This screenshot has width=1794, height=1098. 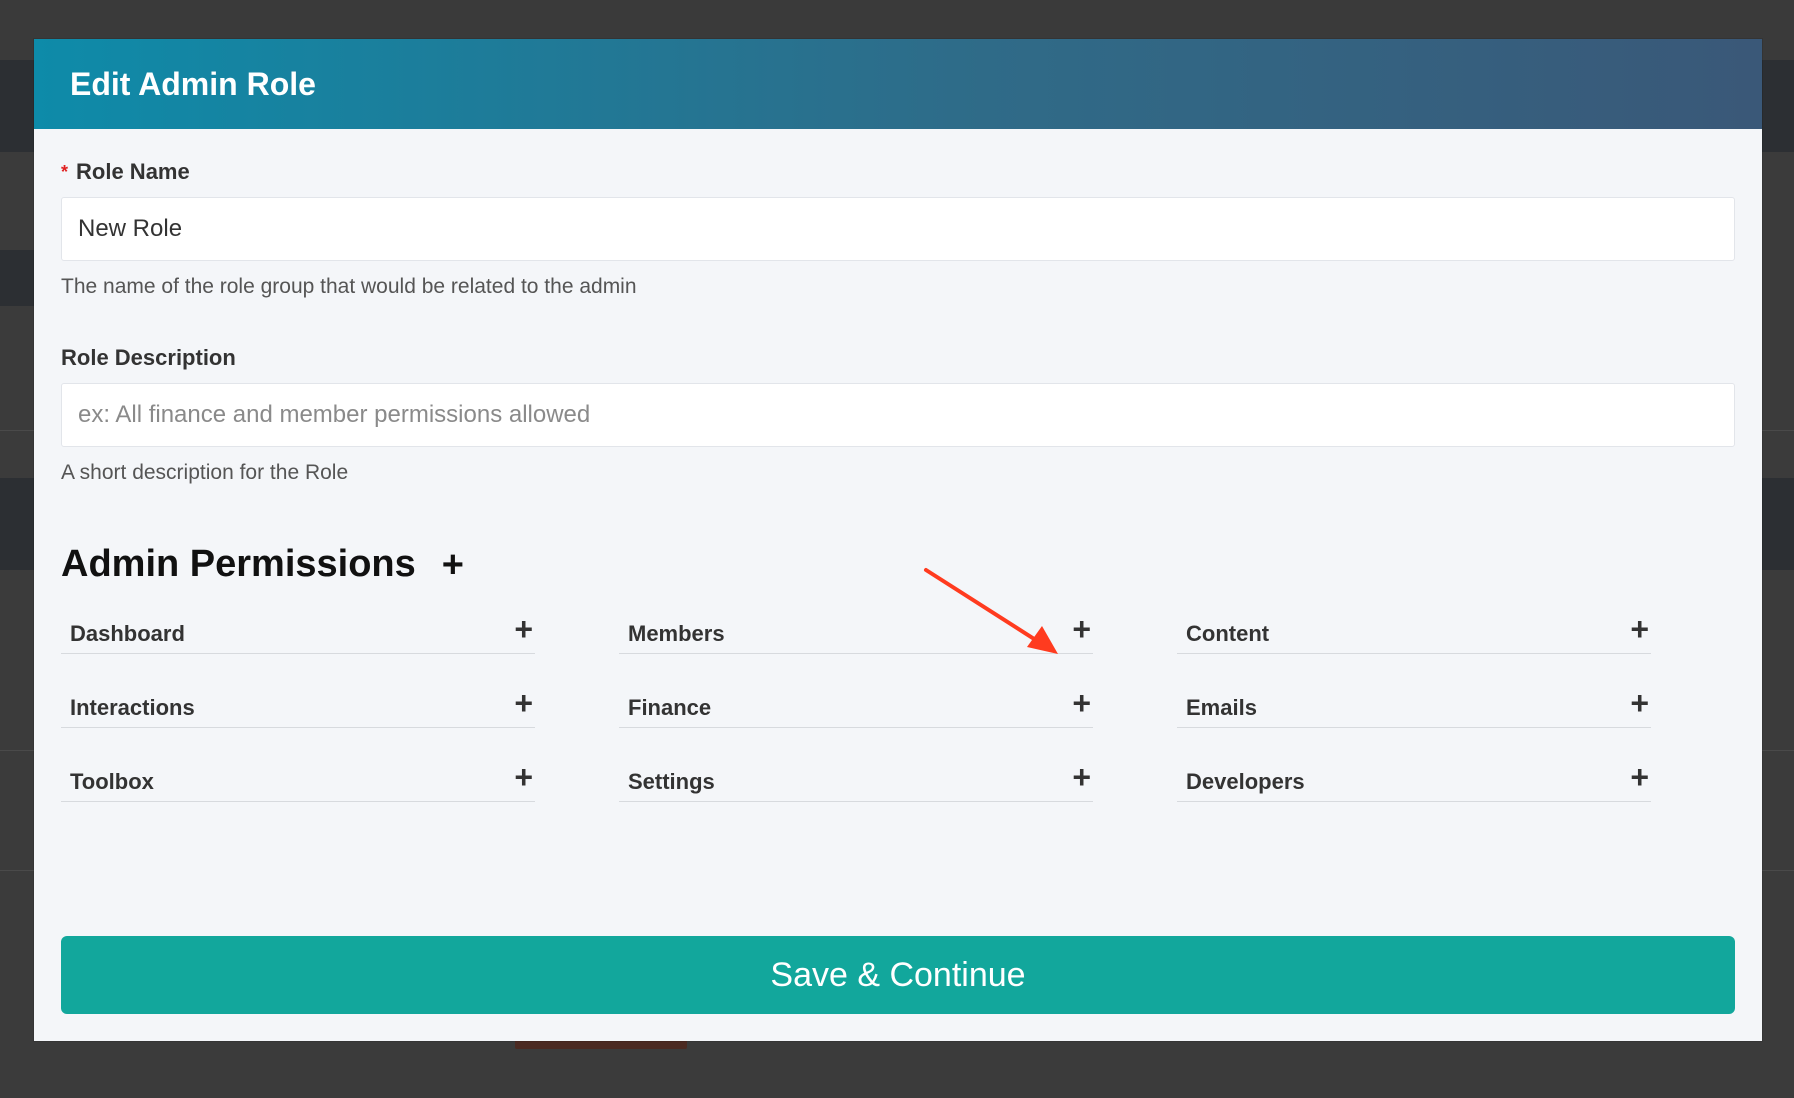 I want to click on permission-label: Developers, so click(x=1245, y=781).